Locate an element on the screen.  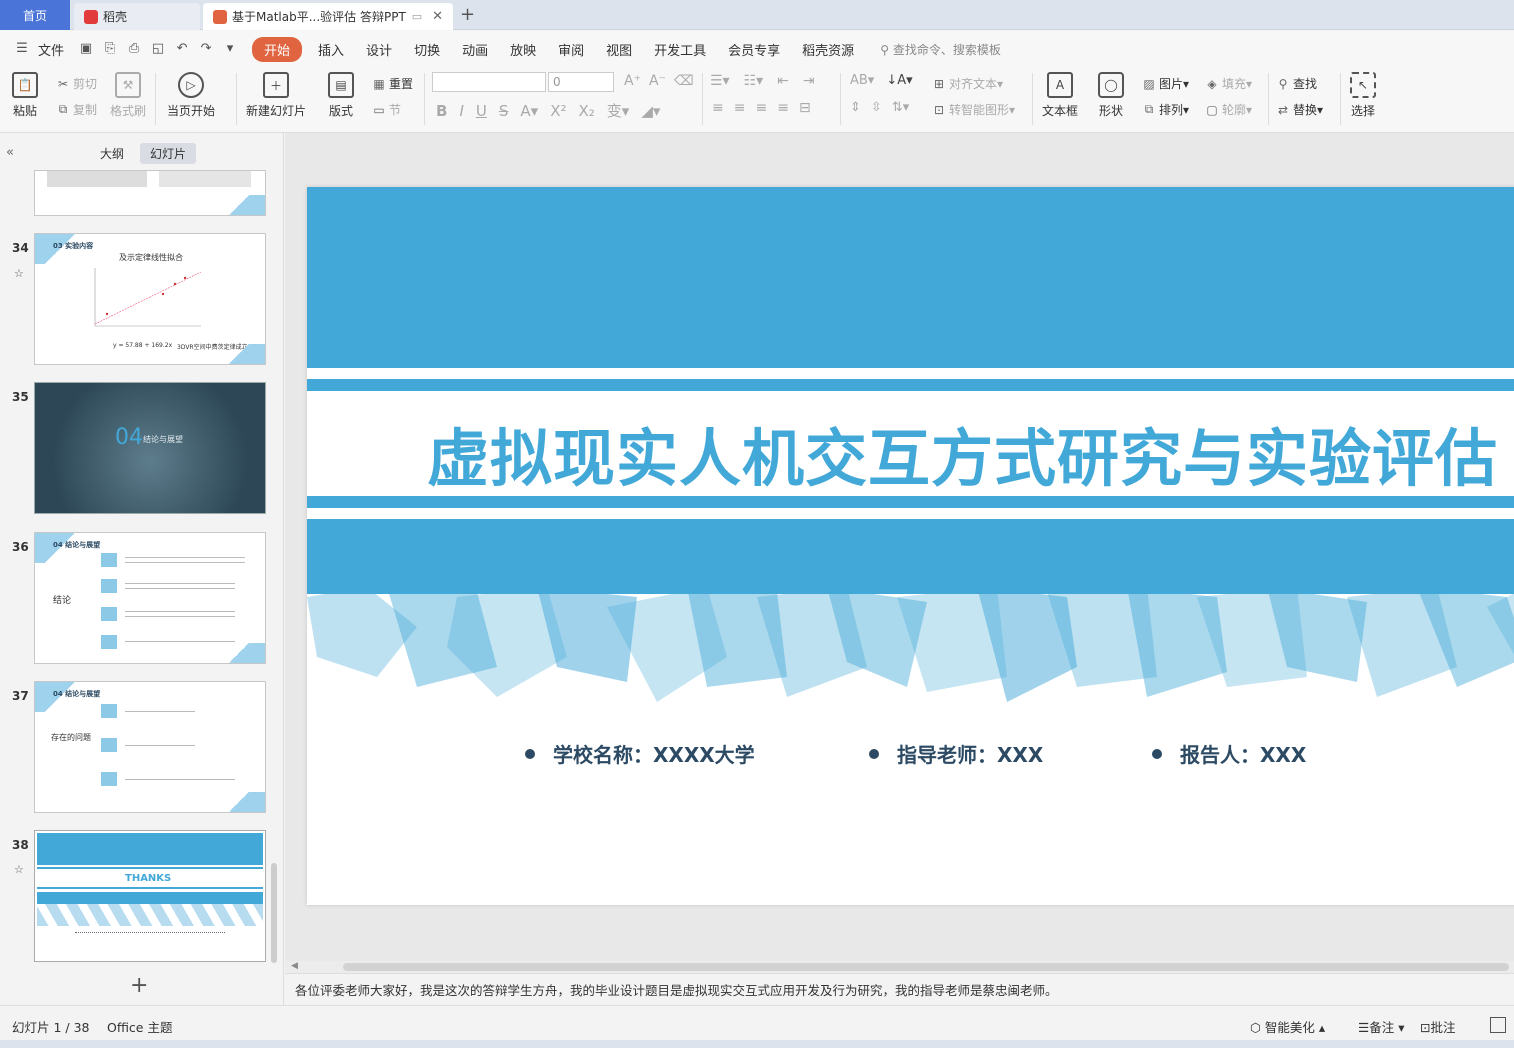
numbered-list-icon: ☷▾ is located at coordinates (754, 81).